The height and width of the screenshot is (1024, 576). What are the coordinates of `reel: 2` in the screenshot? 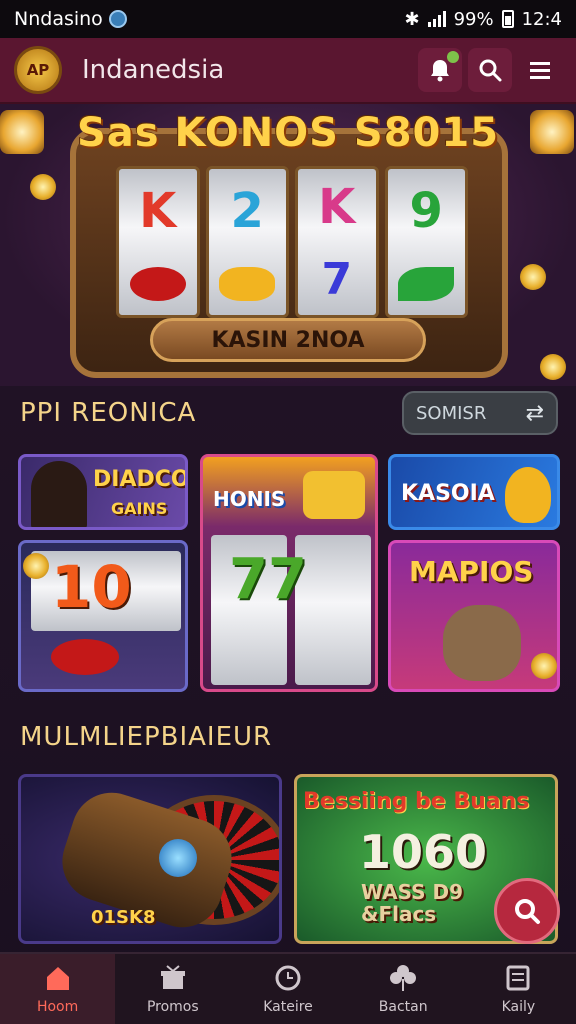 It's located at (247, 242).